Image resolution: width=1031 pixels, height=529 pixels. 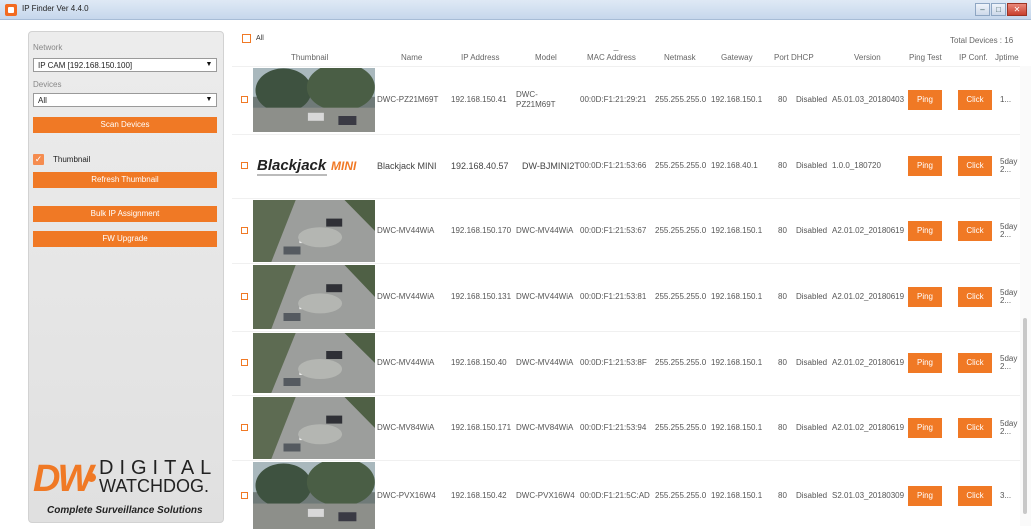 What do you see at coordinates (408, 99) in the screenshot?
I see `cell-name: DWC-PZ21M69T` at bounding box center [408, 99].